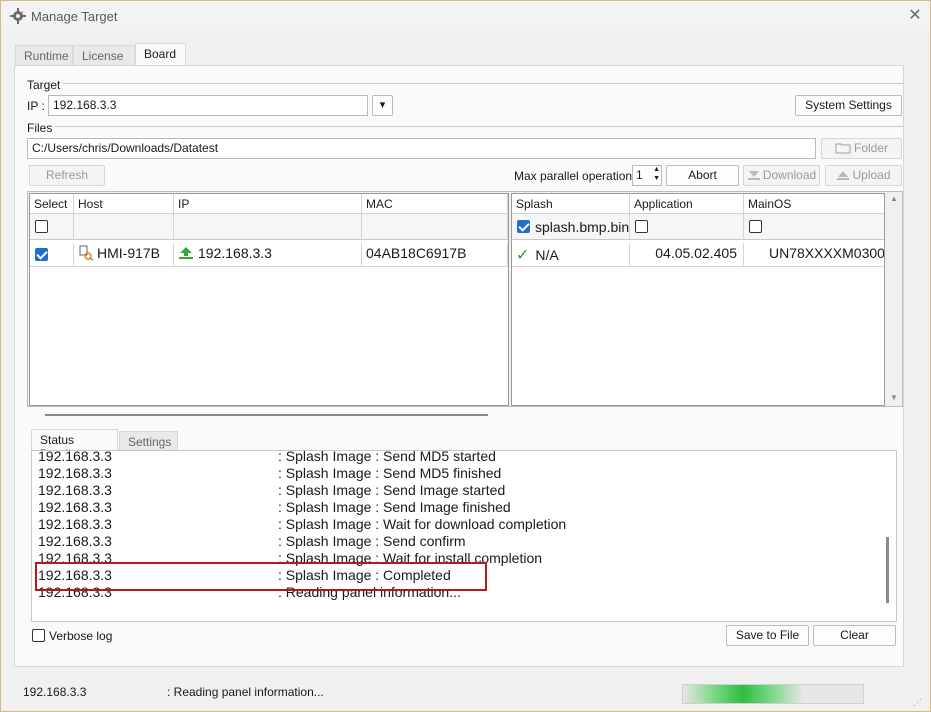  What do you see at coordinates (843, 175) in the screenshot?
I see `upload-icon` at bounding box center [843, 175].